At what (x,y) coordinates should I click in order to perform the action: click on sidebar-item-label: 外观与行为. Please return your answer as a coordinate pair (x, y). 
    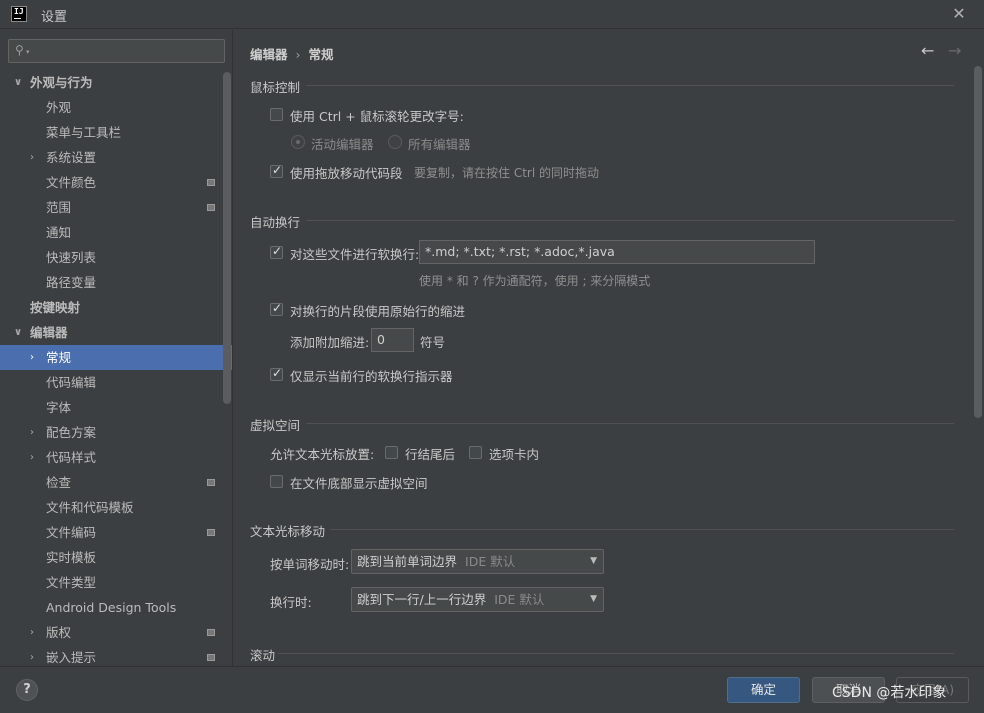
    Looking at the image, I should click on (61, 82).